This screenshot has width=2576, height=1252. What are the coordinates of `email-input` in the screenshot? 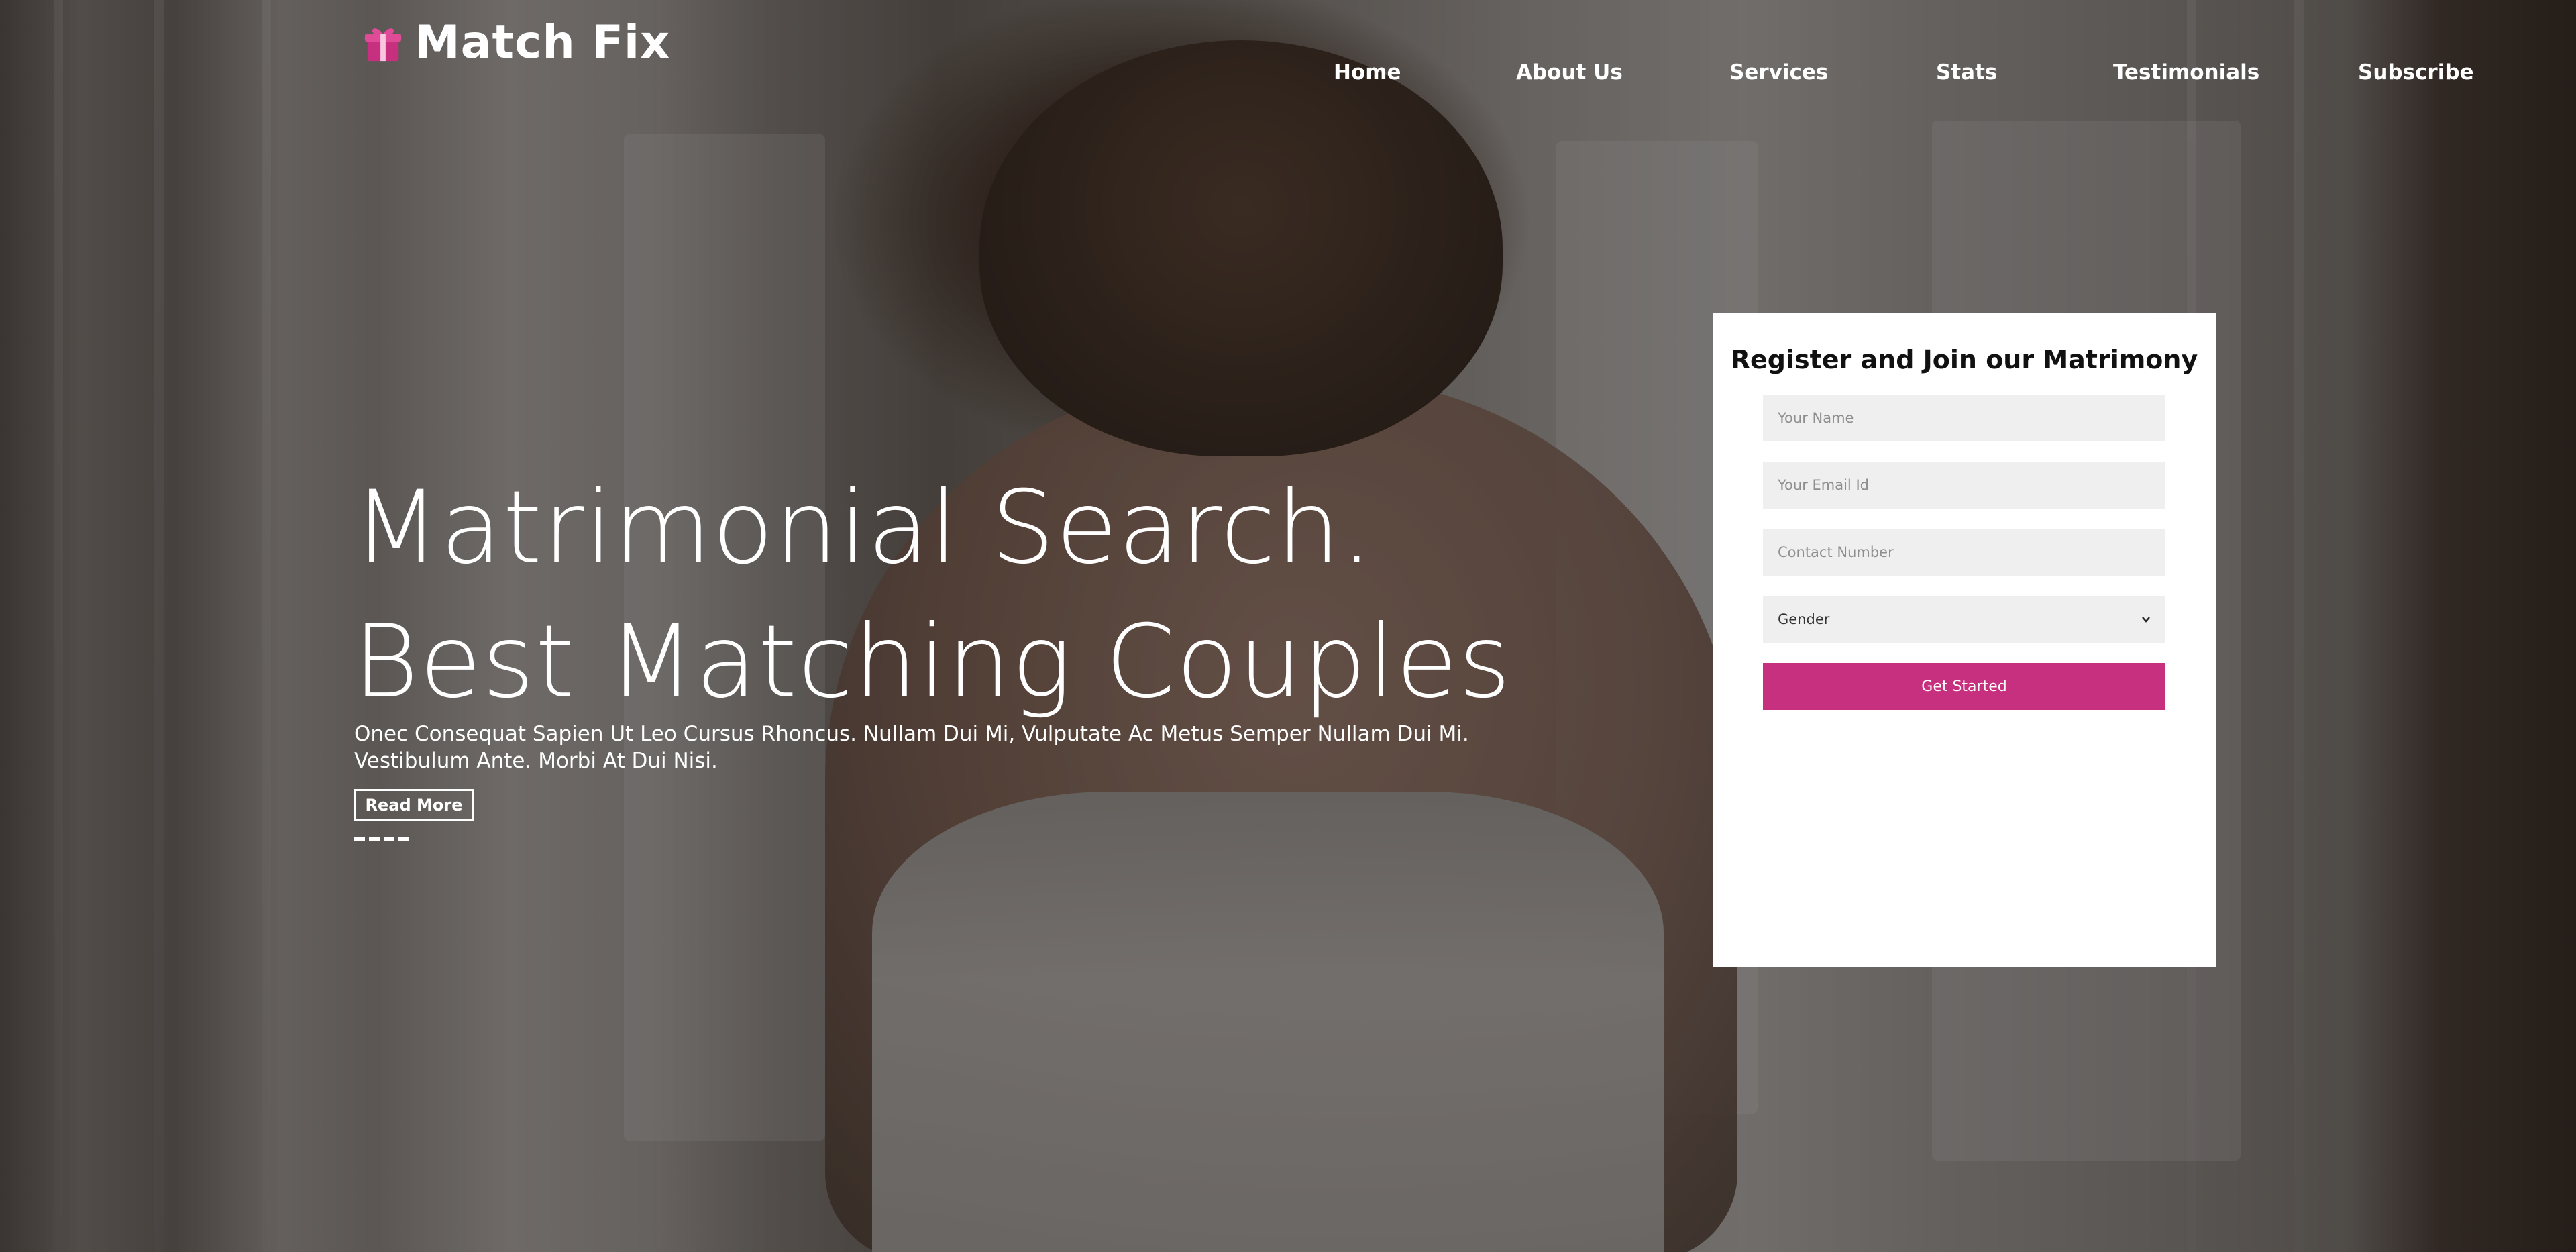 It's located at (1964, 485).